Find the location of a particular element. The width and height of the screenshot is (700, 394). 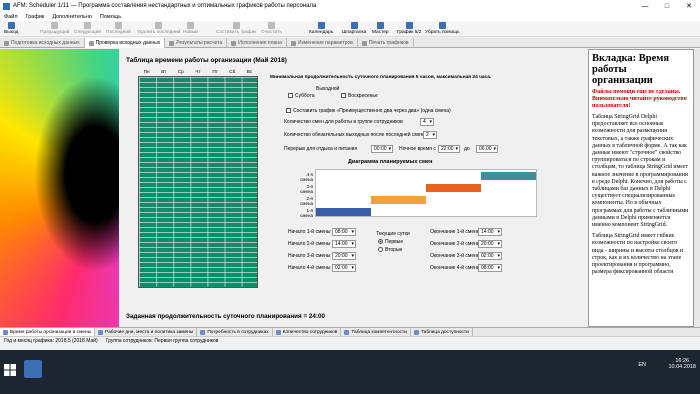

end-label-1: Окончание 1-й смены is located at coordinates (455, 232).